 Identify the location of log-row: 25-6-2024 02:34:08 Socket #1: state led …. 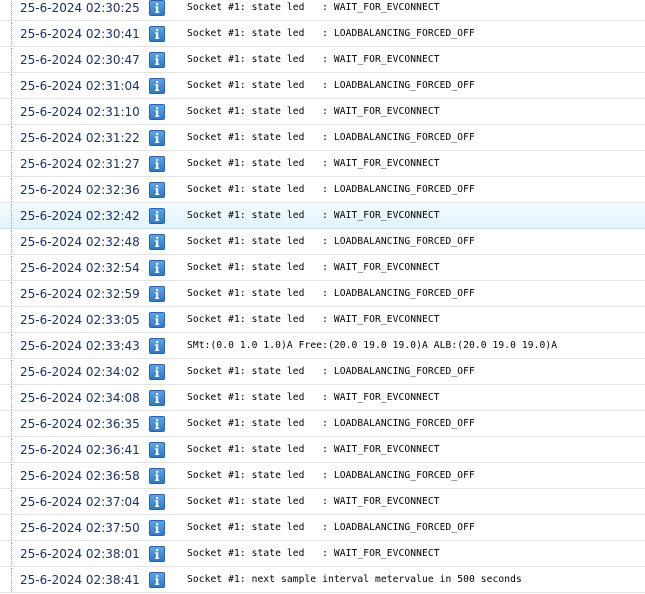
(322, 398).